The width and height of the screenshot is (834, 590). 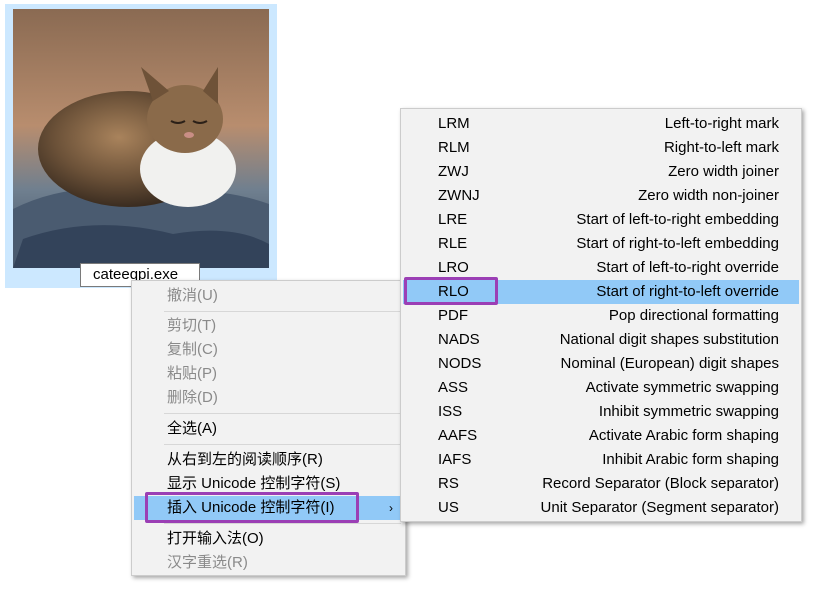 What do you see at coordinates (669, 339) in the screenshot?
I see `control-description: National digit shapes substitution` at bounding box center [669, 339].